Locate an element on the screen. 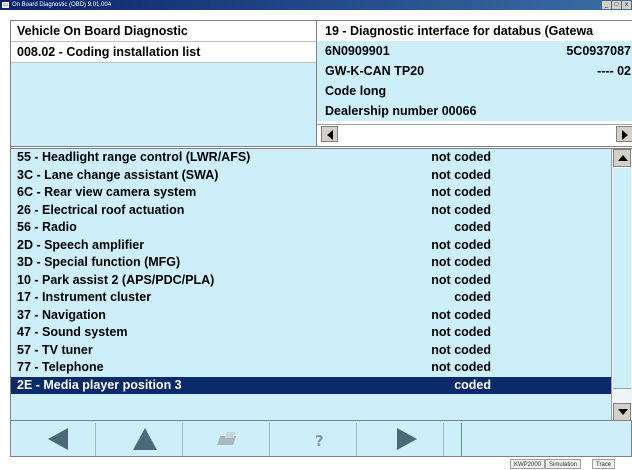 This screenshot has height=470, width=632. list-item: 47 - Sound system not coded is located at coordinates (311, 333).